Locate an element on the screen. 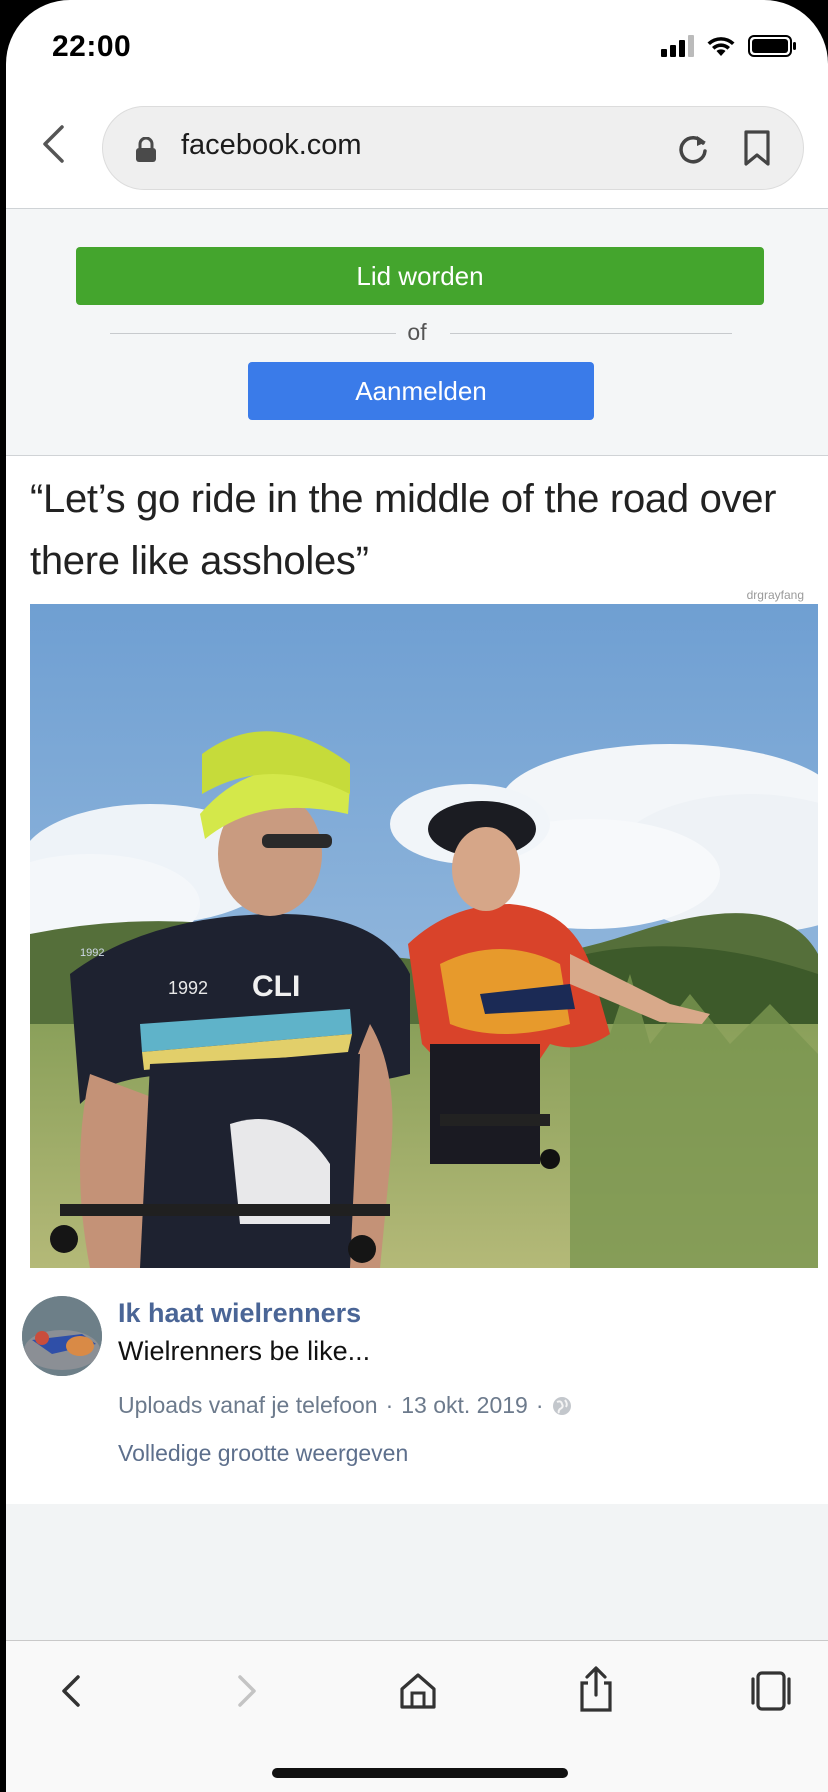 The image size is (828, 1792). wifi-icon is located at coordinates (721, 46).